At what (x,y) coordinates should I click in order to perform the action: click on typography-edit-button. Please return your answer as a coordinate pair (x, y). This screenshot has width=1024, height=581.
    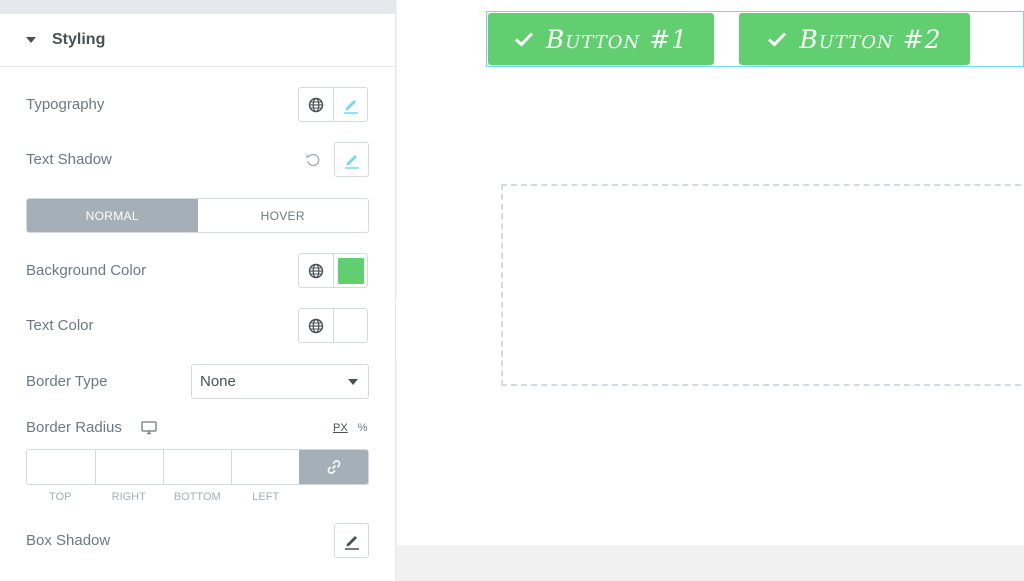
    Looking at the image, I should click on (350, 104).